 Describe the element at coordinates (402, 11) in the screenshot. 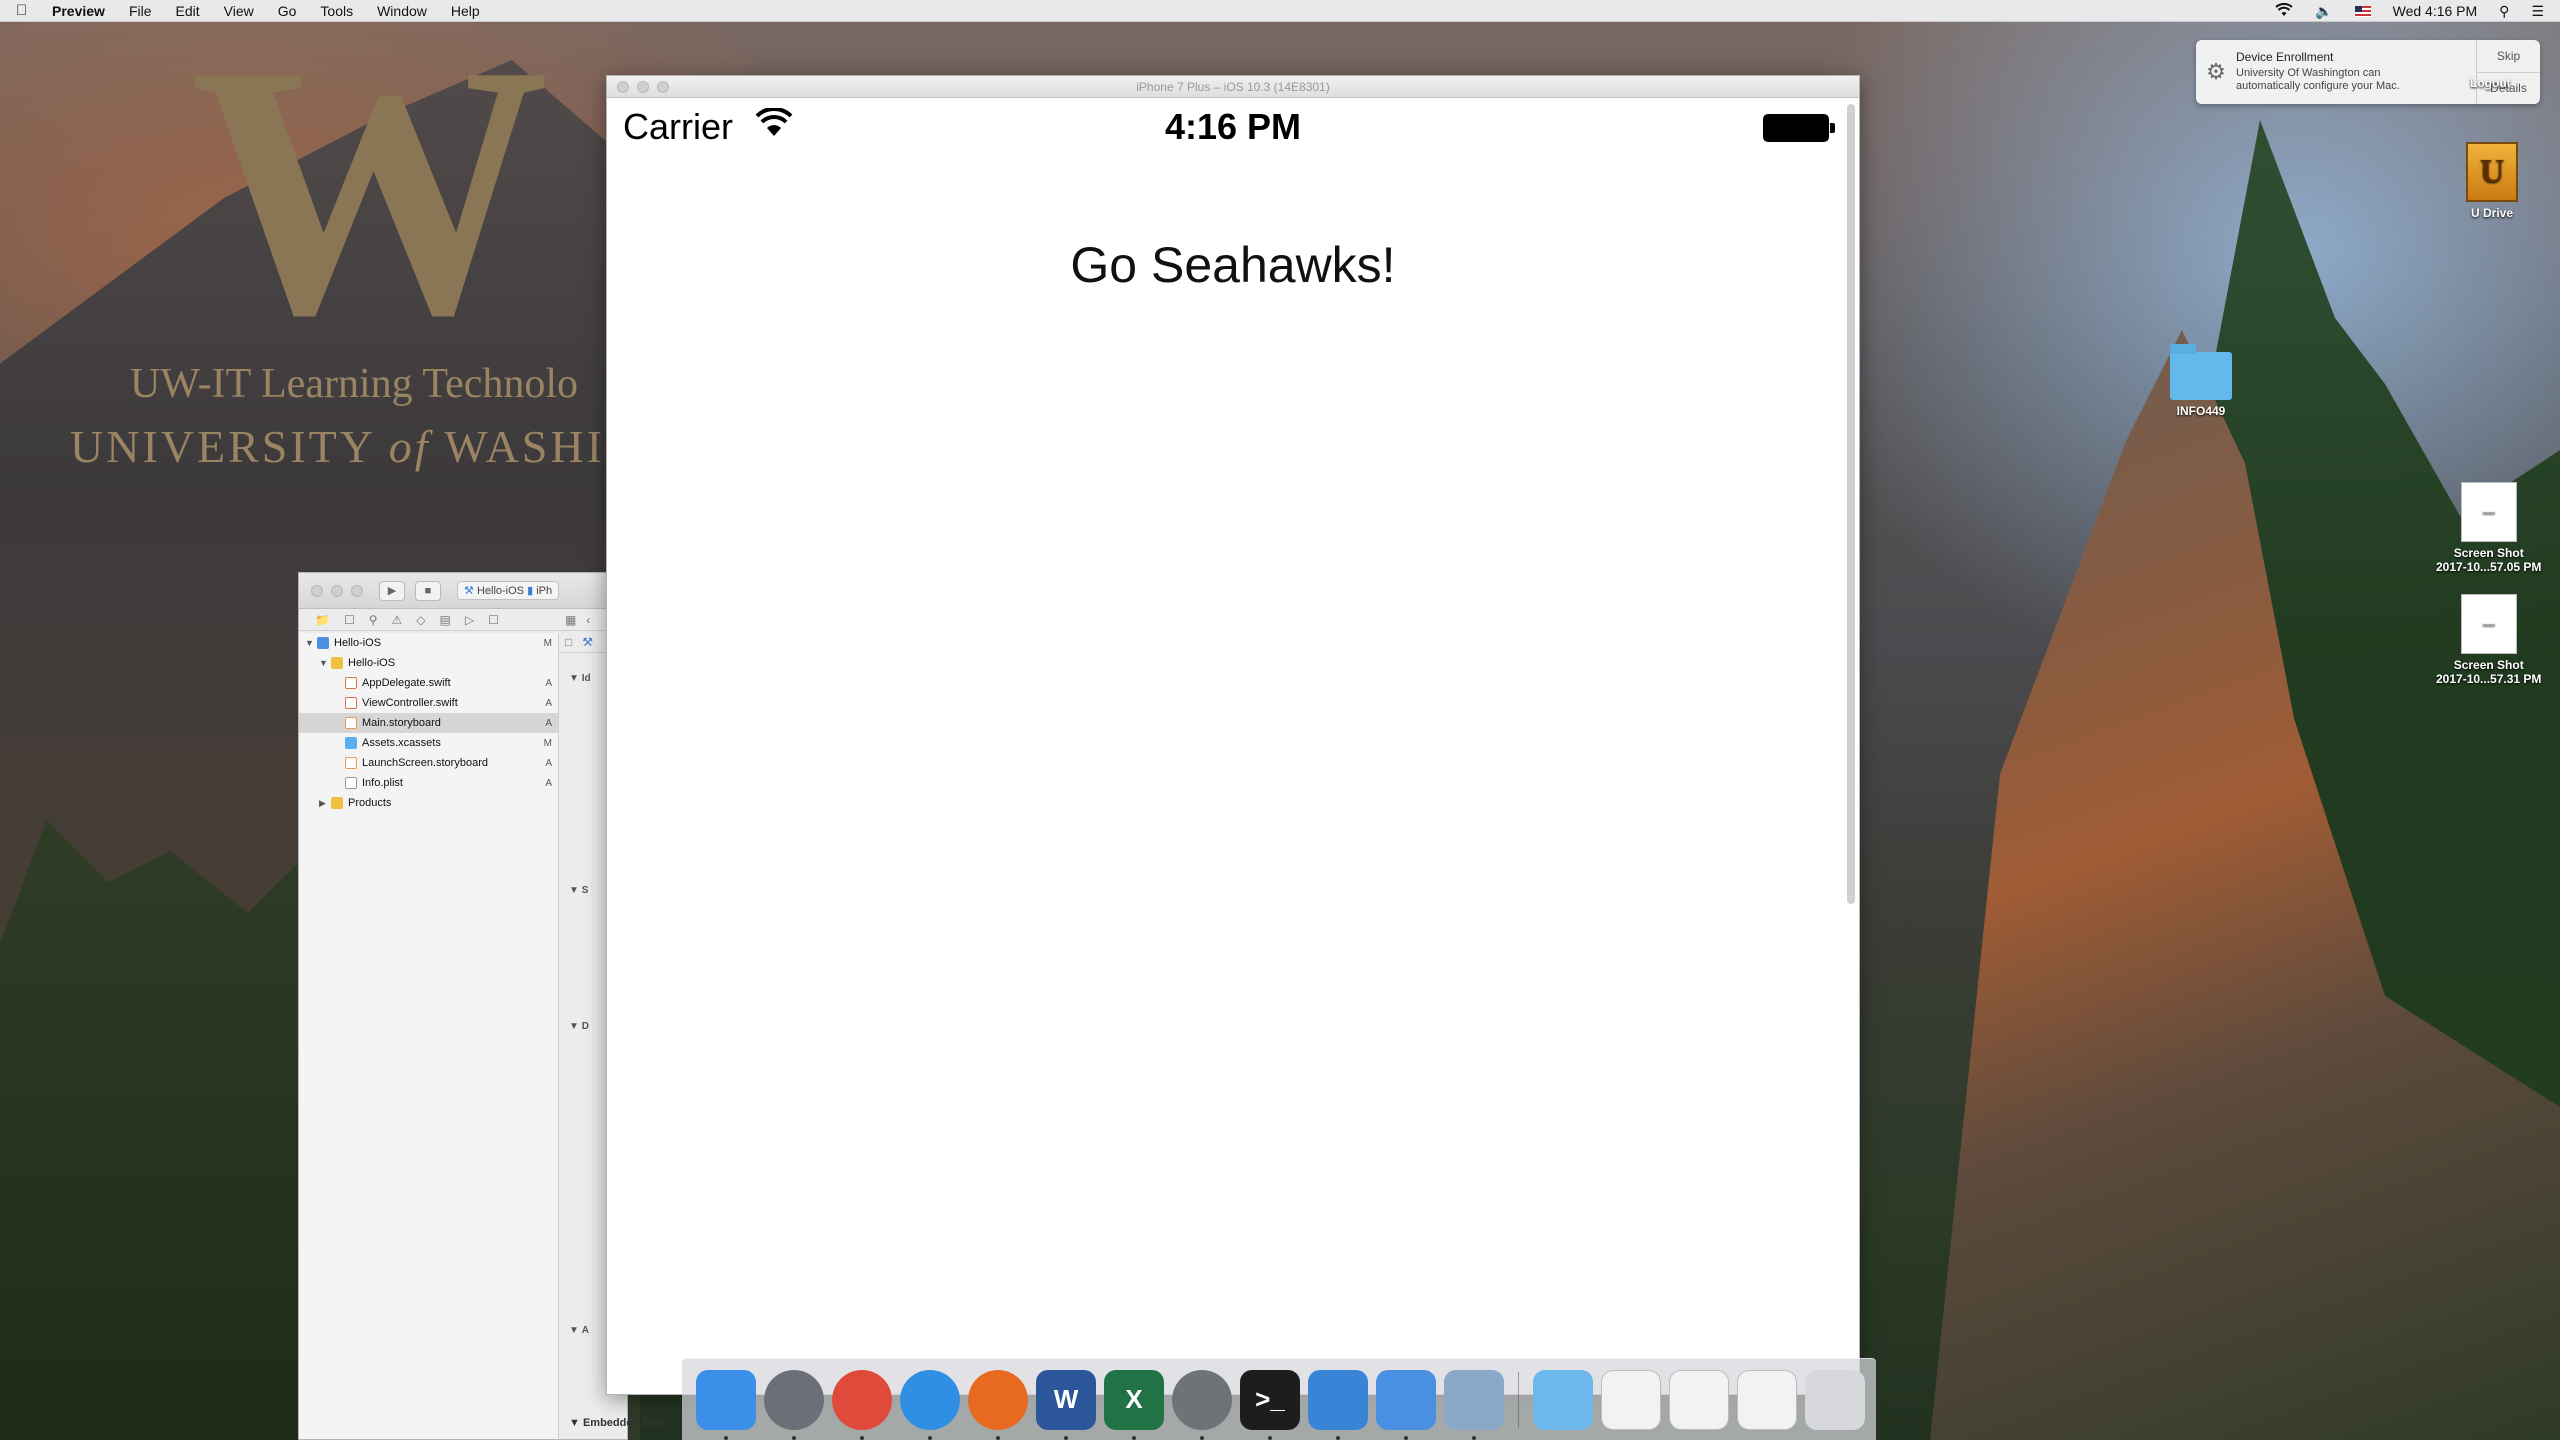

I see `menu-window: Window` at that location.